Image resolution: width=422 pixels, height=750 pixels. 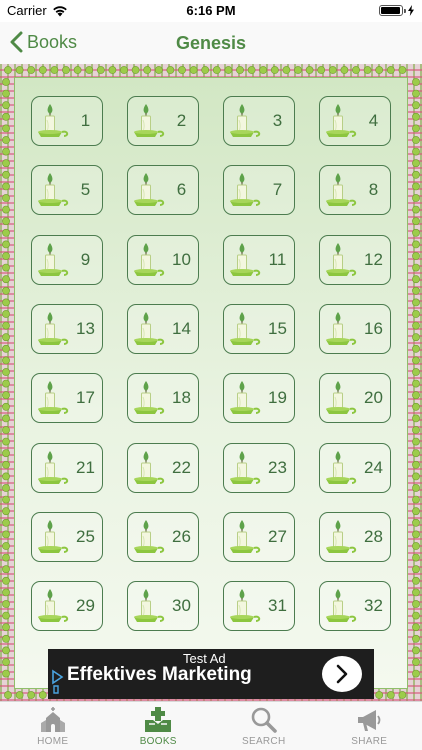 I want to click on back-button: Books, so click(x=43, y=42).